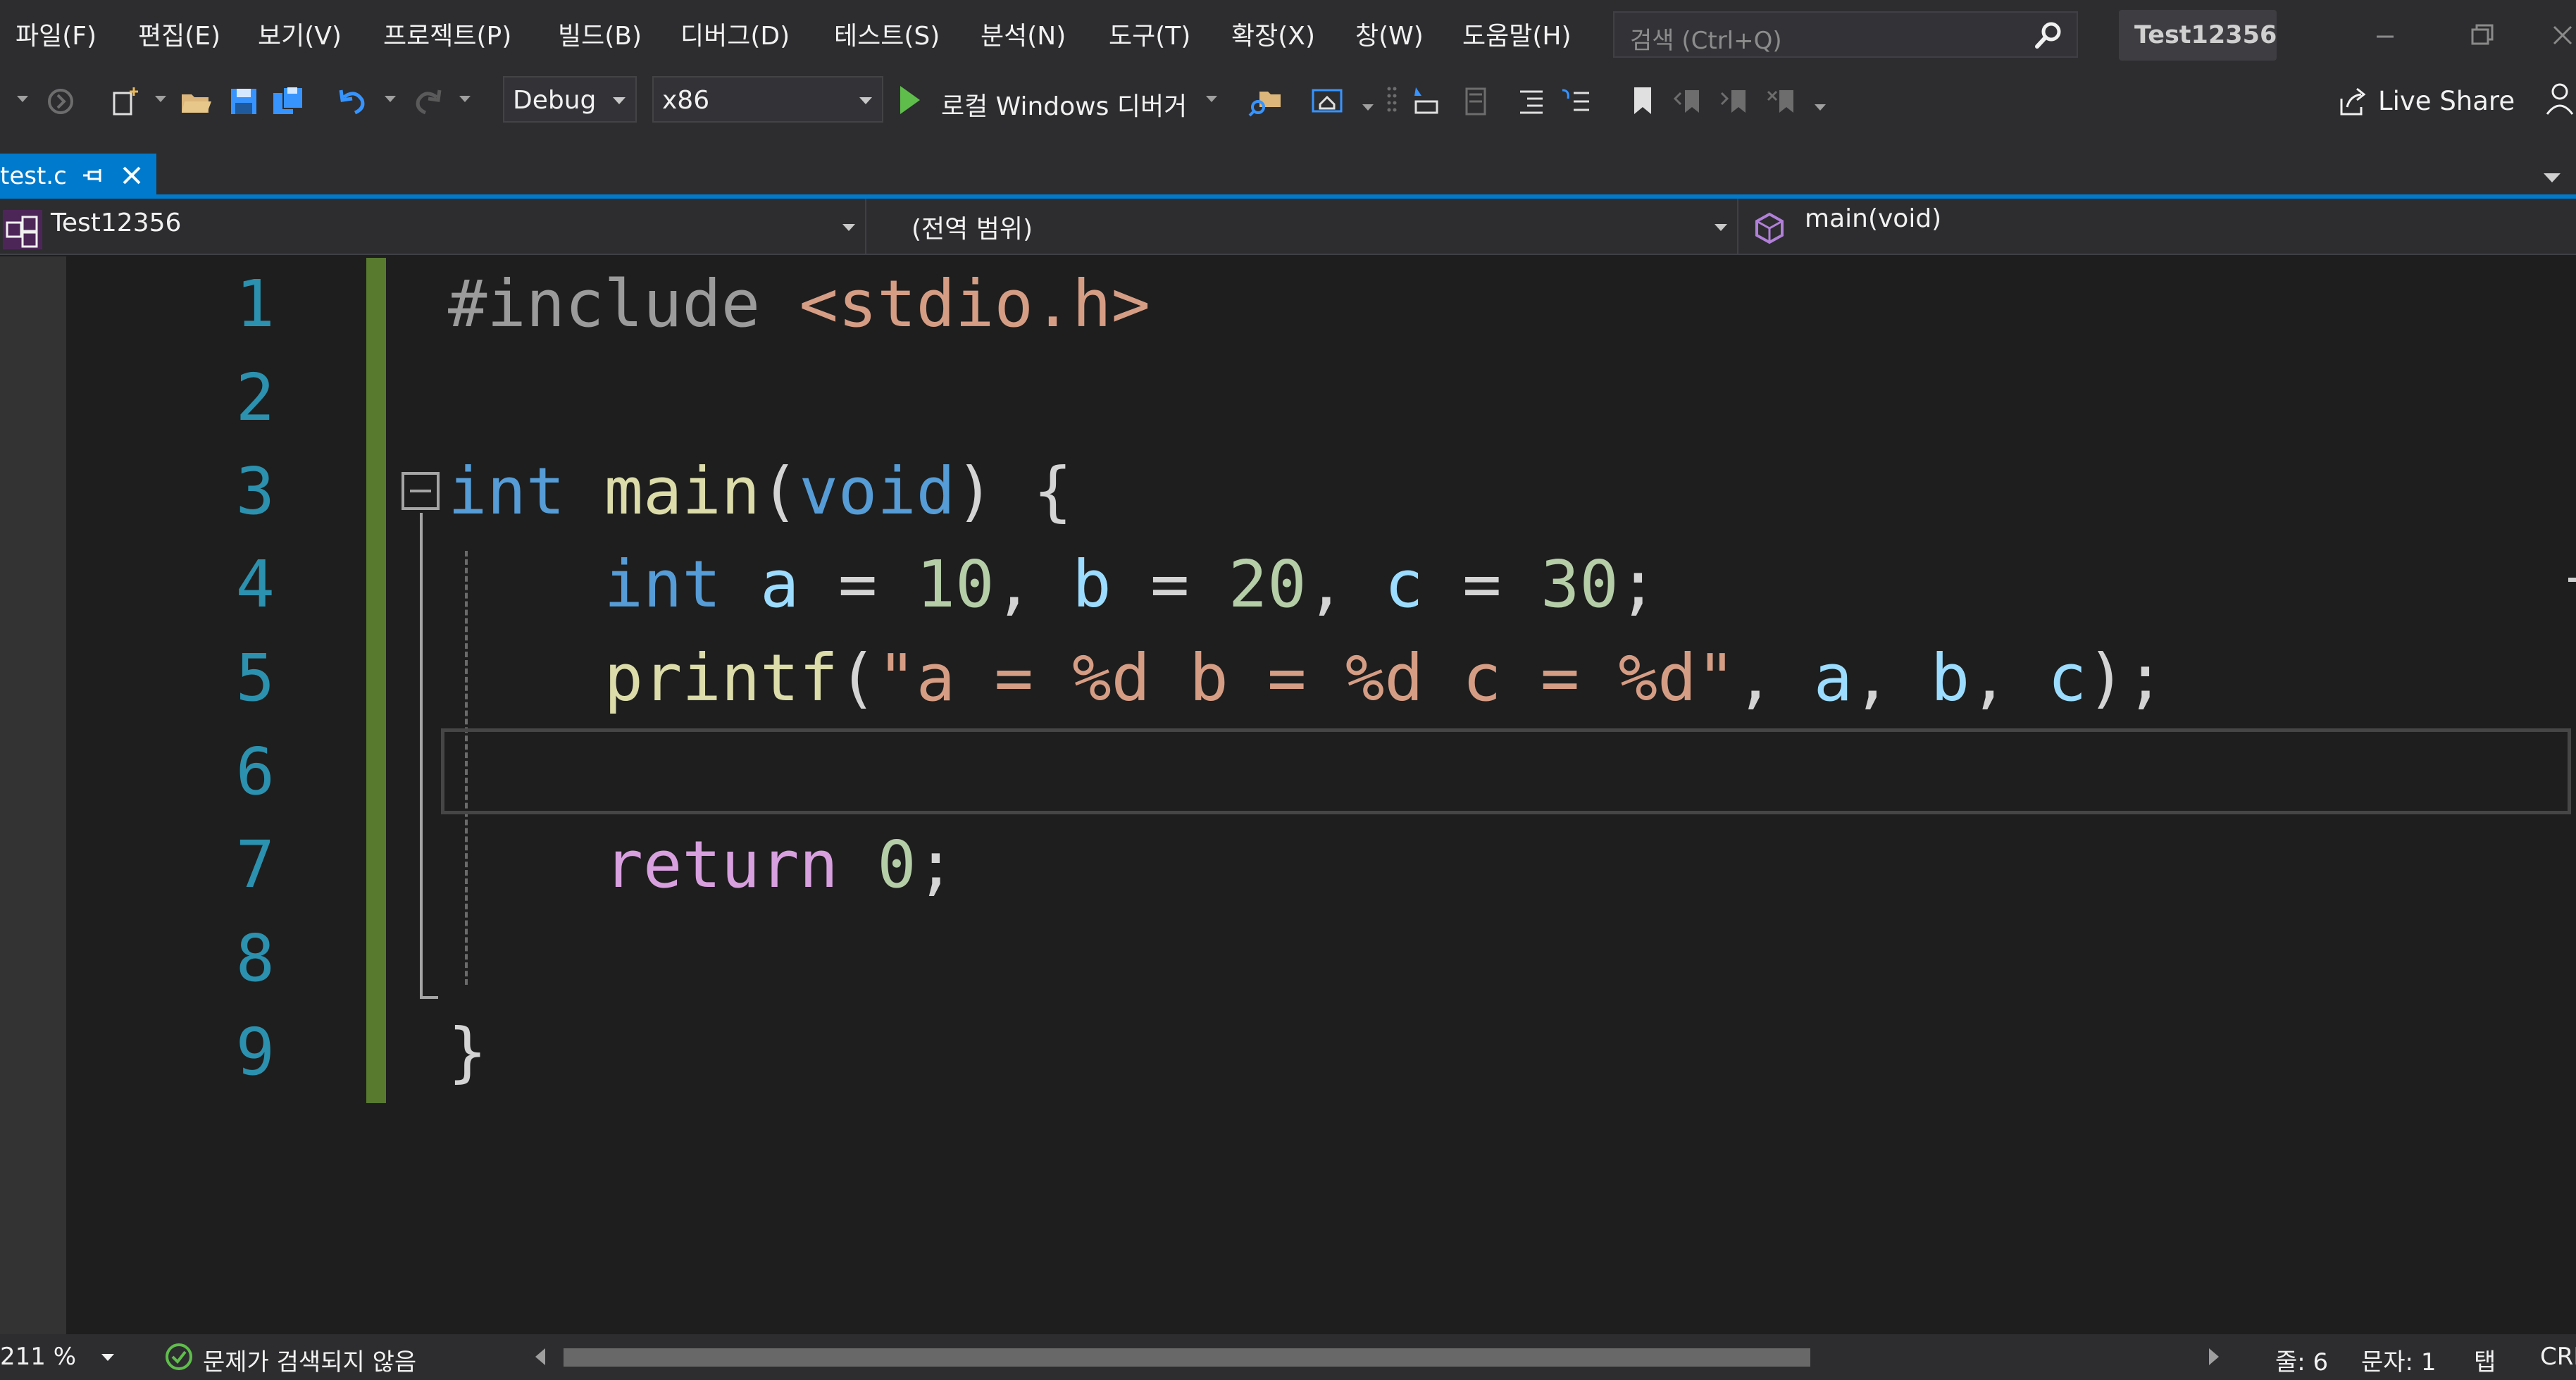 This screenshot has height=1380, width=2576. Describe the element at coordinates (300, 33) in the screenshot. I see `menu-view: 보기(V)` at that location.